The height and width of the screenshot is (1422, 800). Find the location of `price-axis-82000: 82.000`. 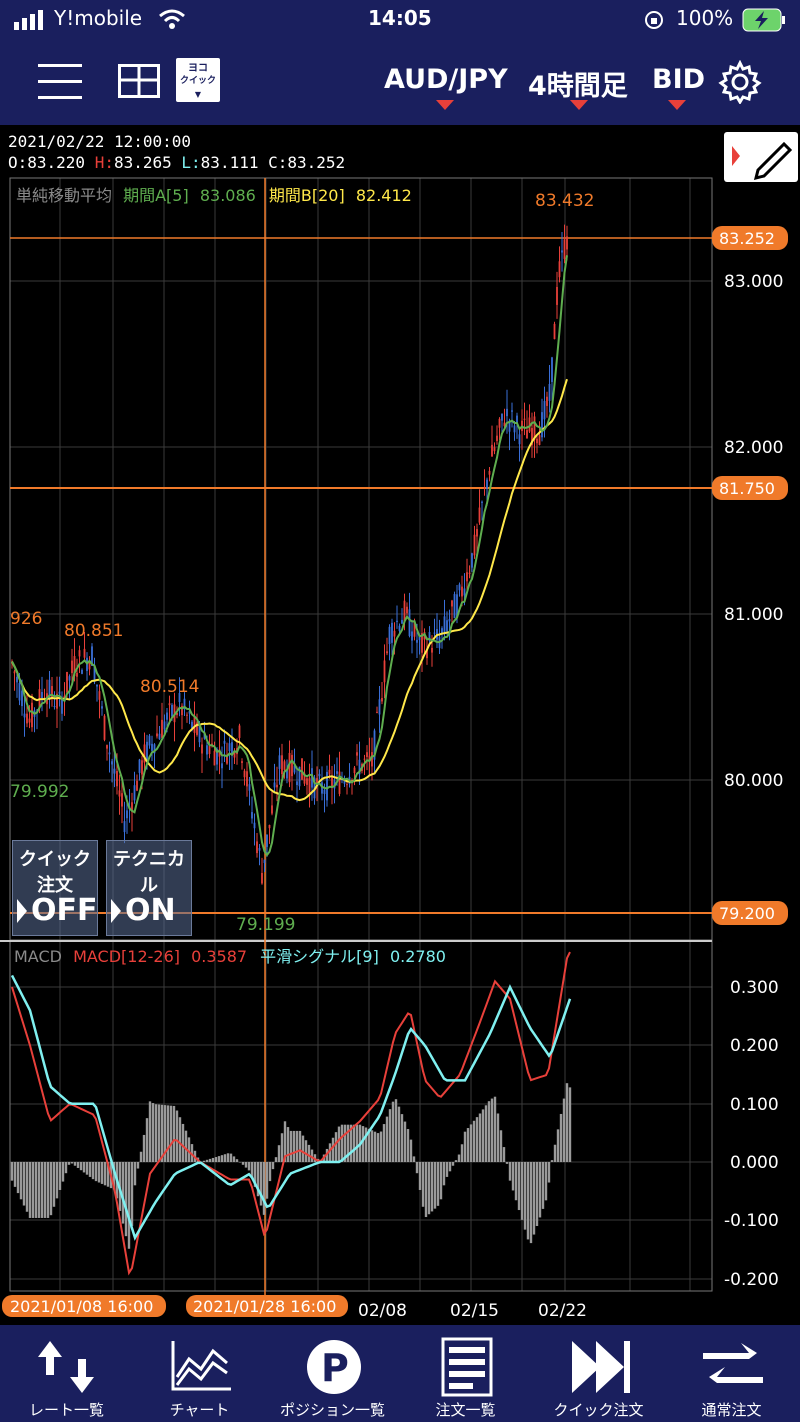

price-axis-82000: 82.000 is located at coordinates (753, 448).